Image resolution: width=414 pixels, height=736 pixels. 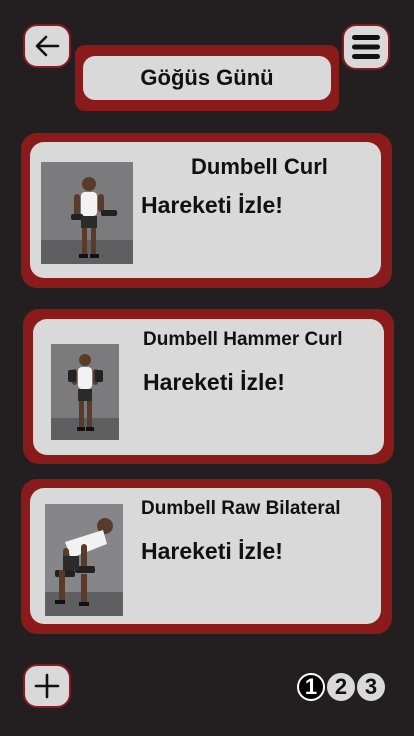 I want to click on hamburger-menu-icon, so click(x=366, y=47).